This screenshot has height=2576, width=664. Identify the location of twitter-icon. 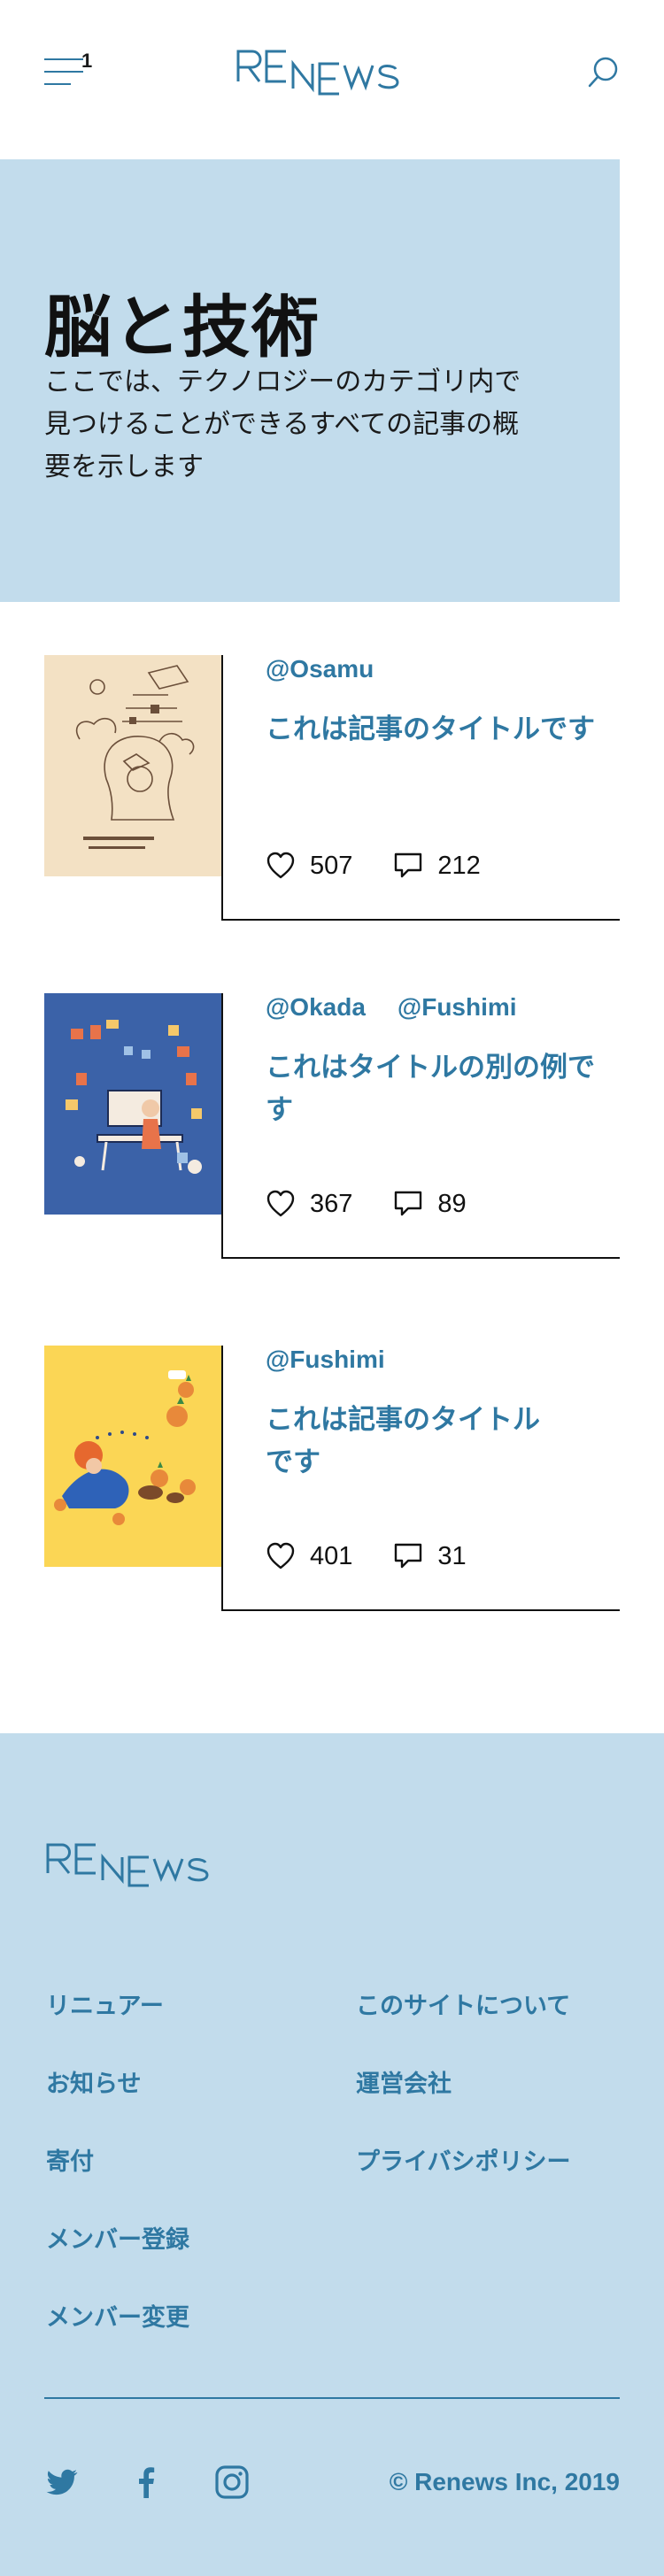
(62, 2482).